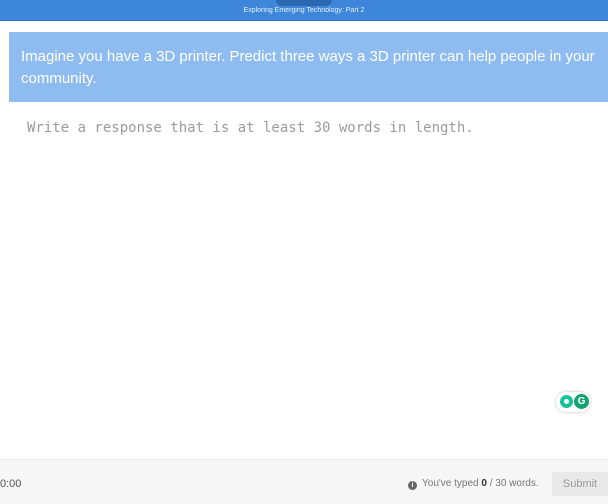  Describe the element at coordinates (304, 481) in the screenshot. I see `activity-footer: 0:00 i You've typed 0 / 30 words. Submit` at that location.